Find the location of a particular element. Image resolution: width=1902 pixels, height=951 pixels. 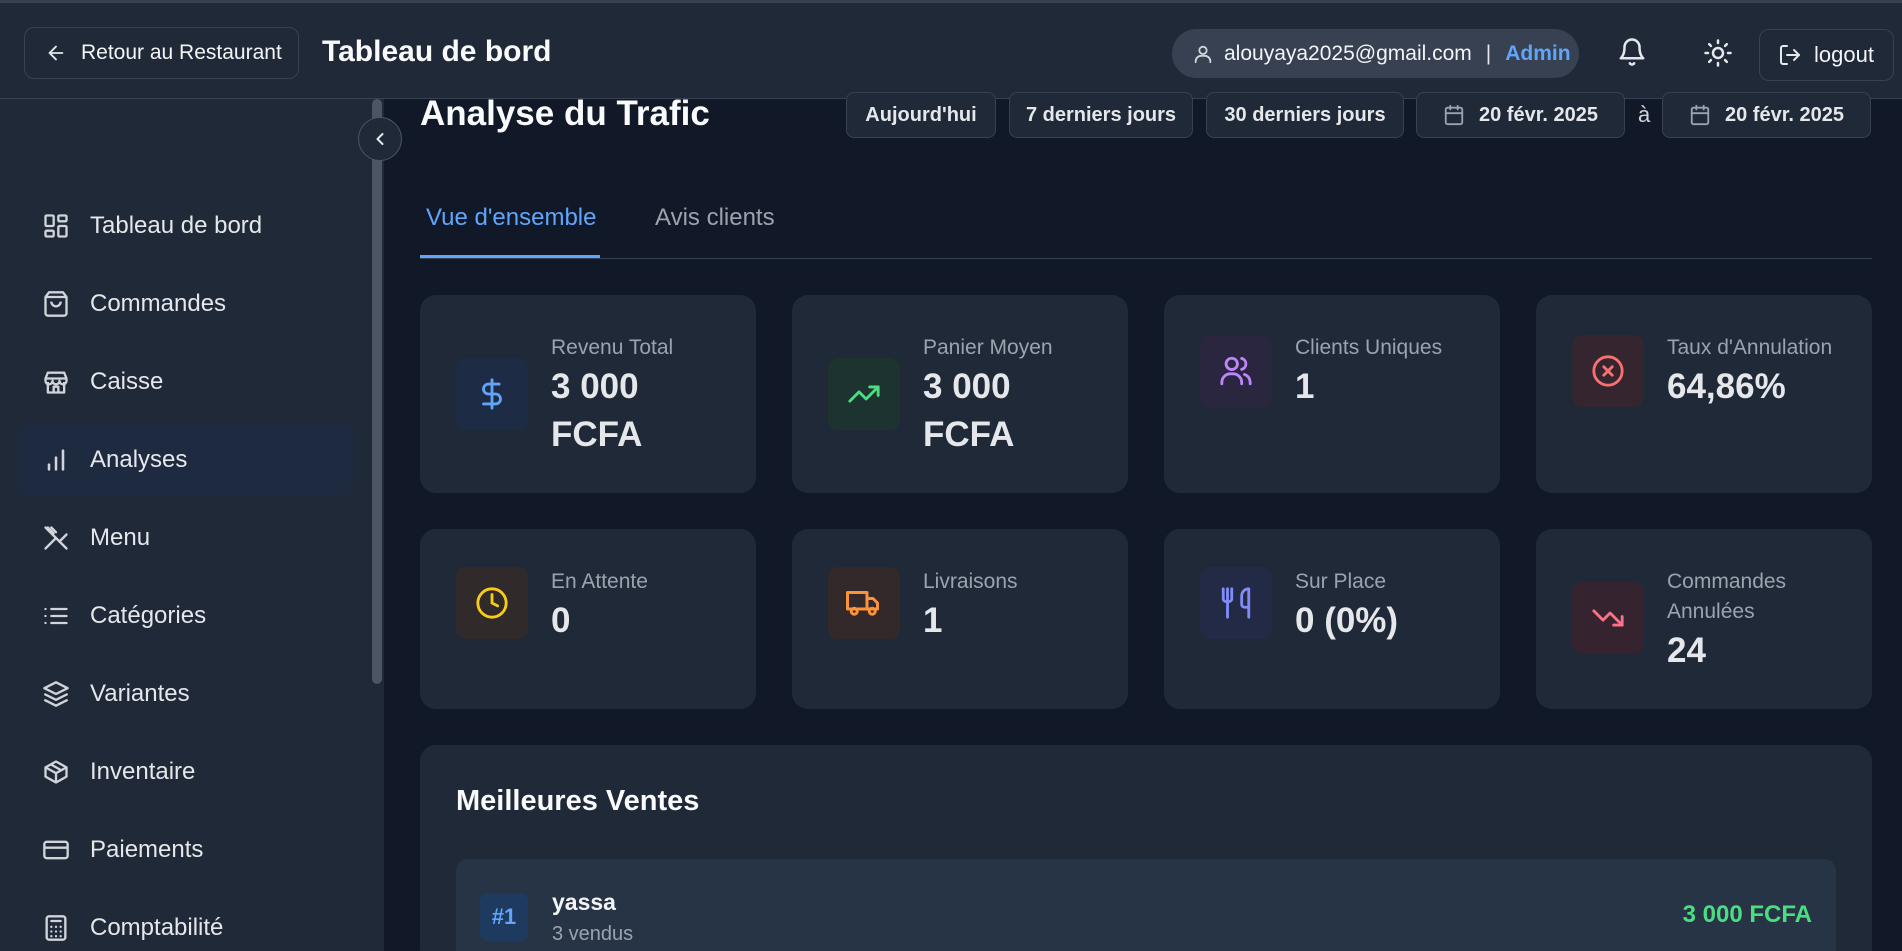

truck-icon is located at coordinates (864, 603).